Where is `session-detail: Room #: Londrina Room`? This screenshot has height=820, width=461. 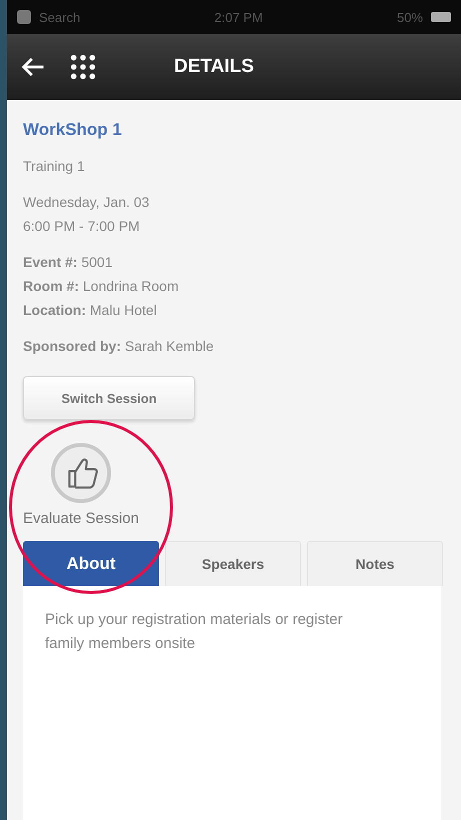
session-detail: Room #: Londrina Room is located at coordinates (101, 286).